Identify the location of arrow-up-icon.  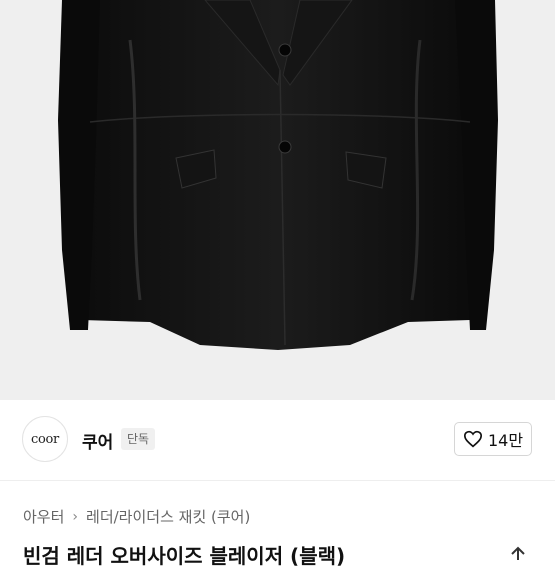
(518, 553).